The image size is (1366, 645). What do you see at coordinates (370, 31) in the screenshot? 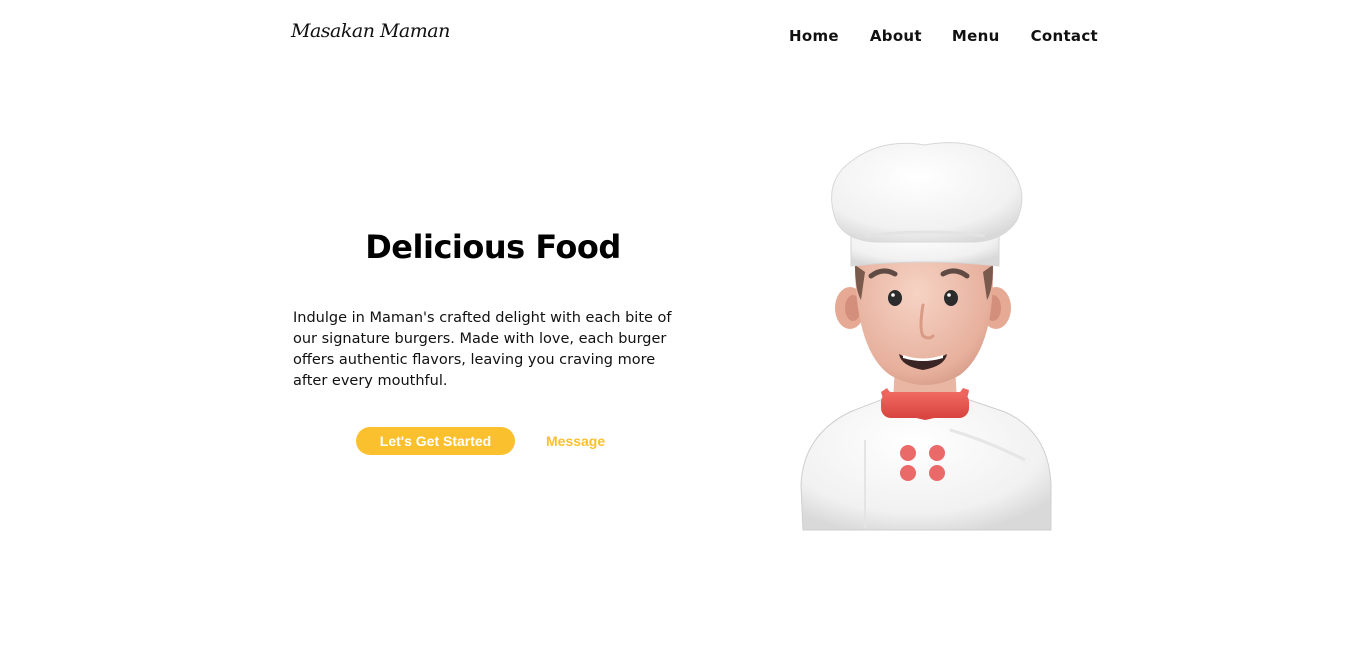
I see `brand-logo: Masakan Maman` at bounding box center [370, 31].